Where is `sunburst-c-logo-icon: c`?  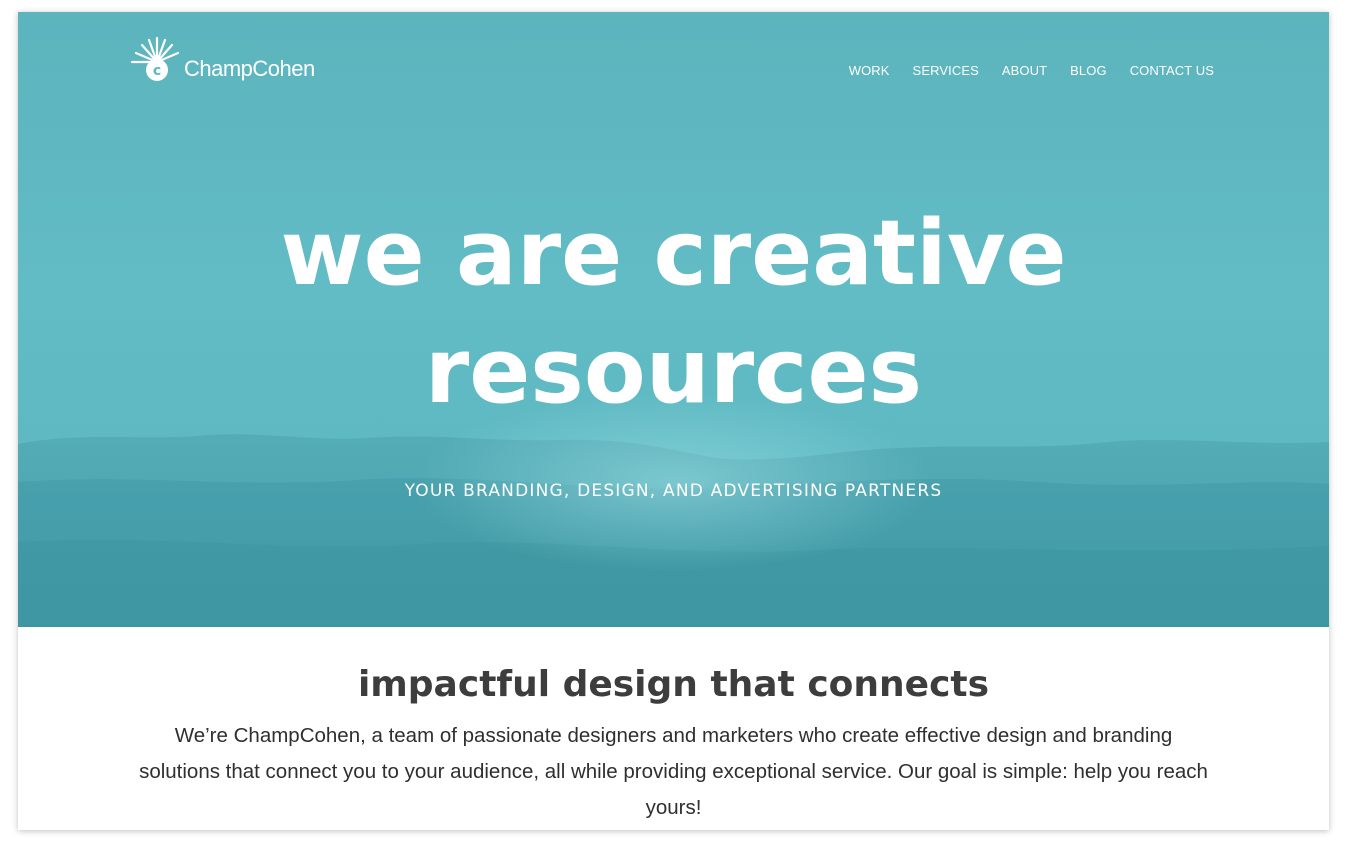
sunburst-c-logo-icon: c is located at coordinates (155, 58).